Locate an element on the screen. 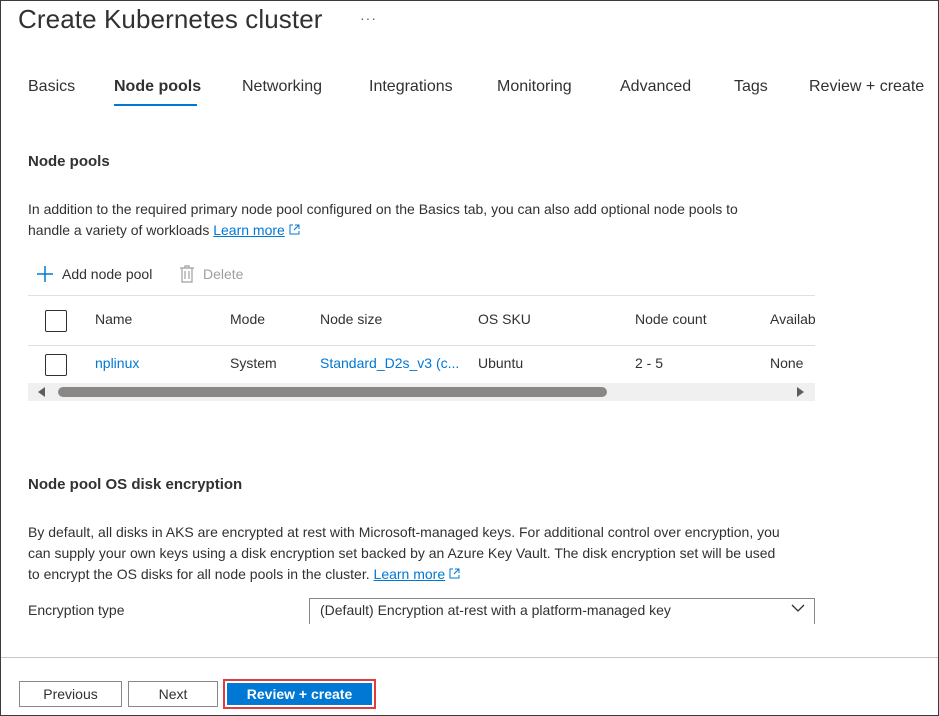 The width and height of the screenshot is (939, 716). column-header-mode: Mode is located at coordinates (247, 319).